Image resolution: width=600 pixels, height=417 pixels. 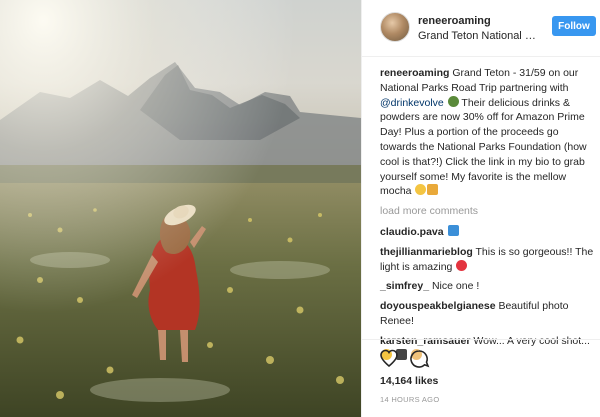 I want to click on sparkle-emoji-icon, so click(x=433, y=190).